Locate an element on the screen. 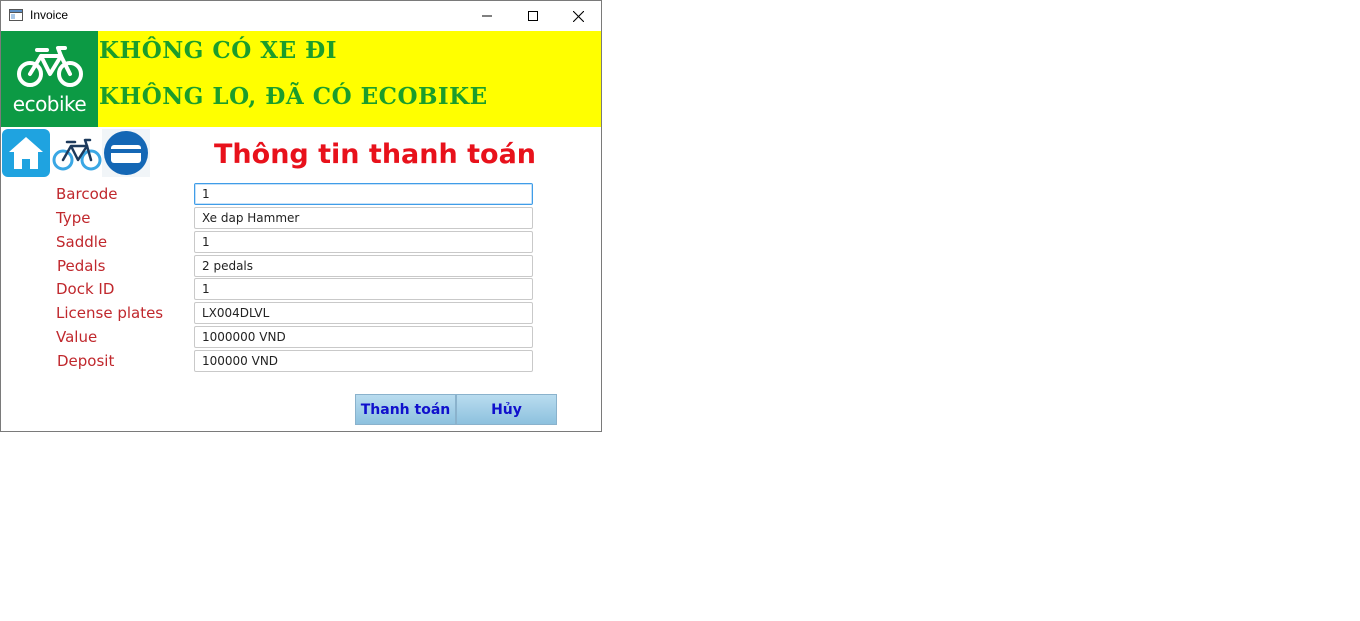 The width and height of the screenshot is (1360, 621). slogan-line-1: KHÔNG CÓ XE ĐI is located at coordinates (218, 50).